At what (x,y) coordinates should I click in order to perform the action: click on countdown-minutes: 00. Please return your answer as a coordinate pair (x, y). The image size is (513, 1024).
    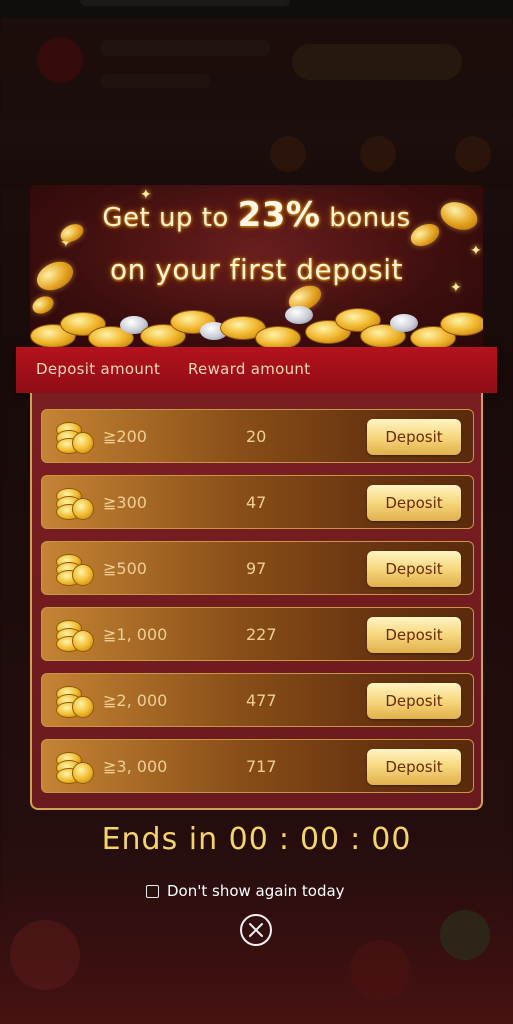
    Looking at the image, I should click on (320, 839).